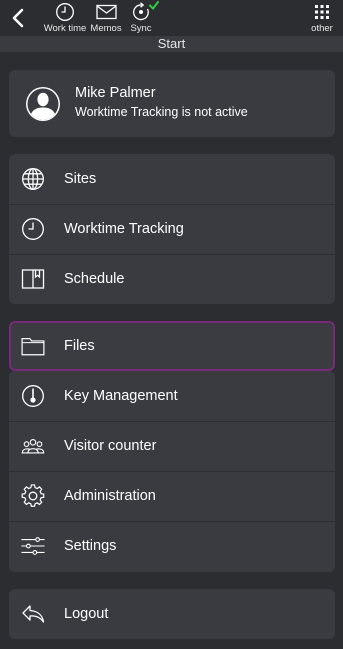 Image resolution: width=343 pixels, height=649 pixels. I want to click on menu-item-sites: Sites, so click(172, 179).